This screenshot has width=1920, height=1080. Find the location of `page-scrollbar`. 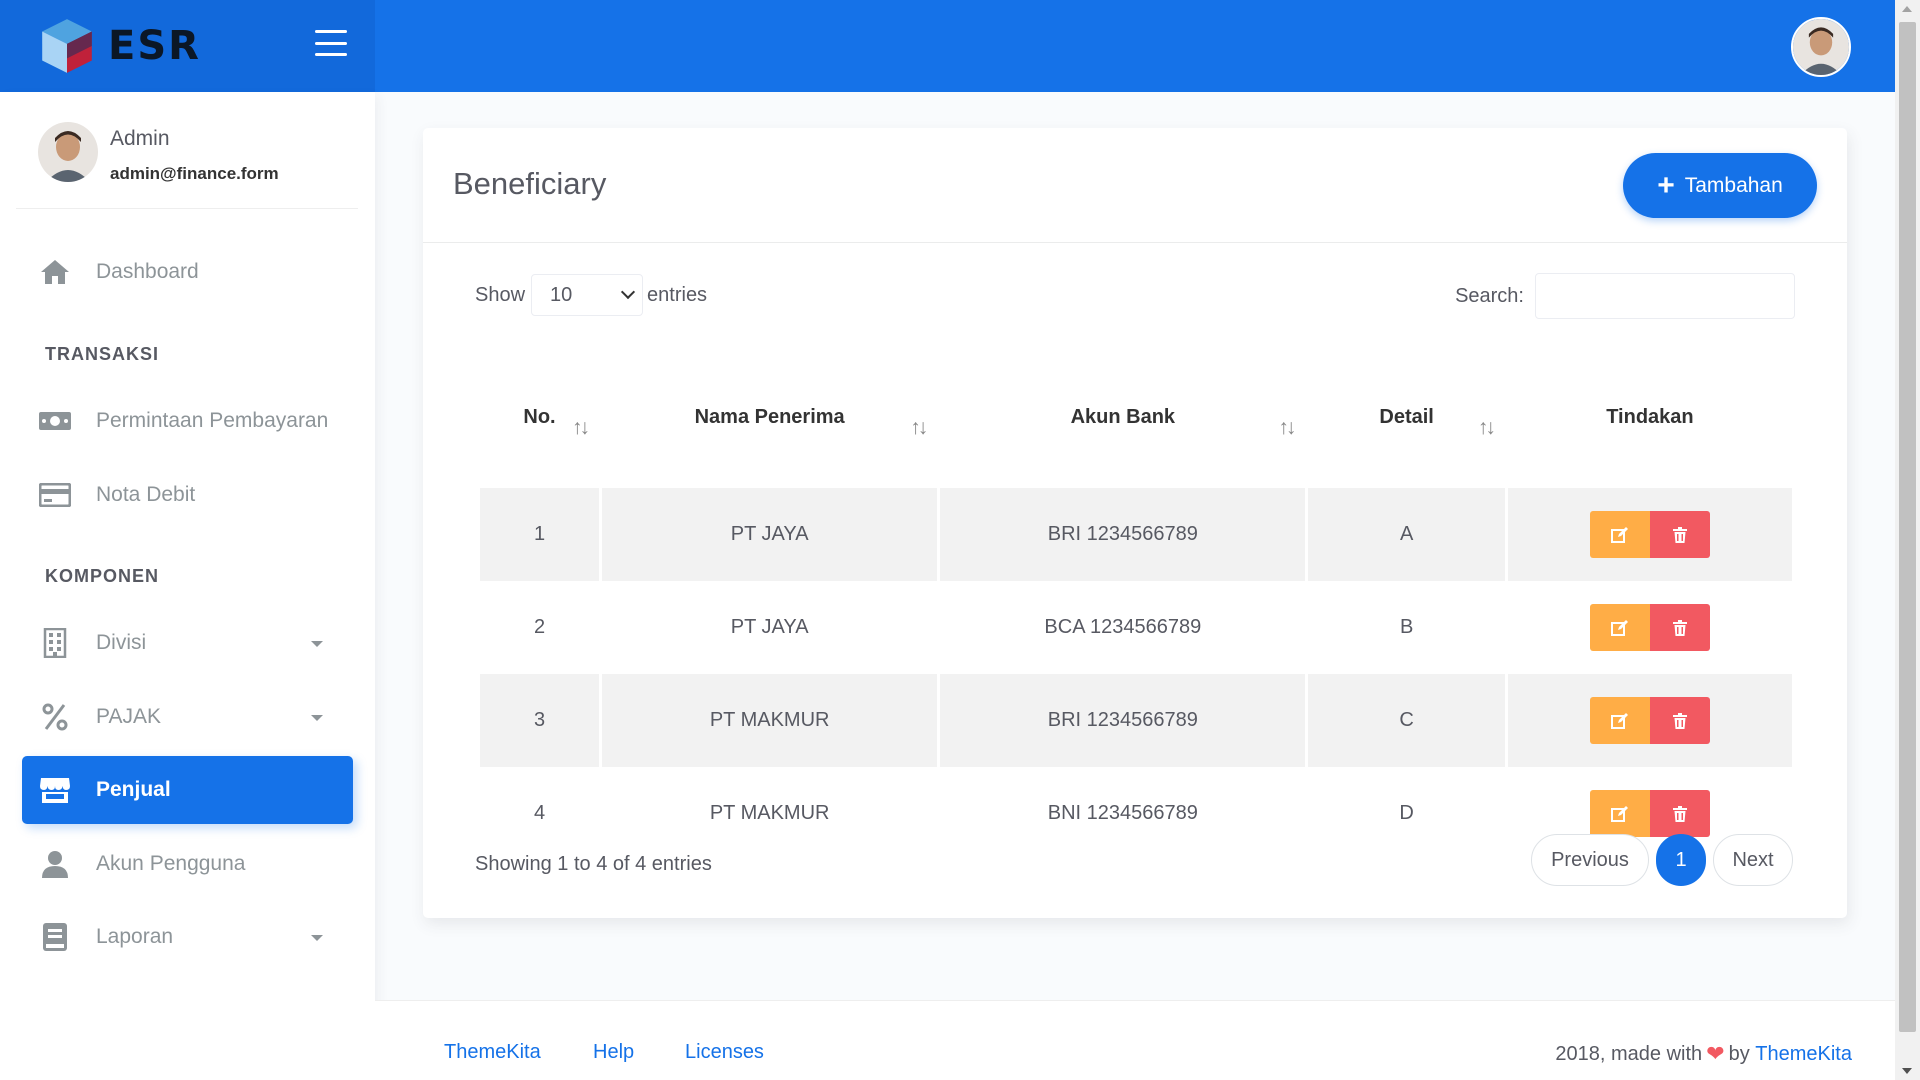

page-scrollbar is located at coordinates (1907, 540).